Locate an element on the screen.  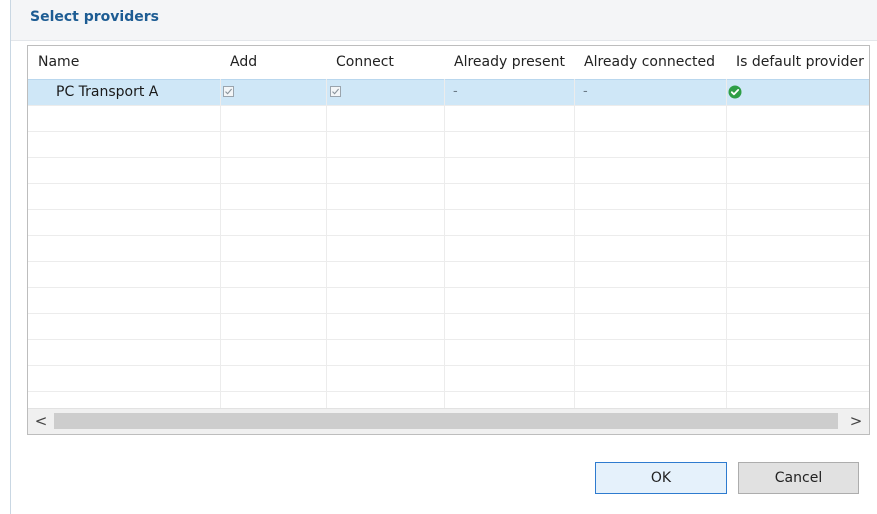
column-header-name: Name is located at coordinates (124, 62).